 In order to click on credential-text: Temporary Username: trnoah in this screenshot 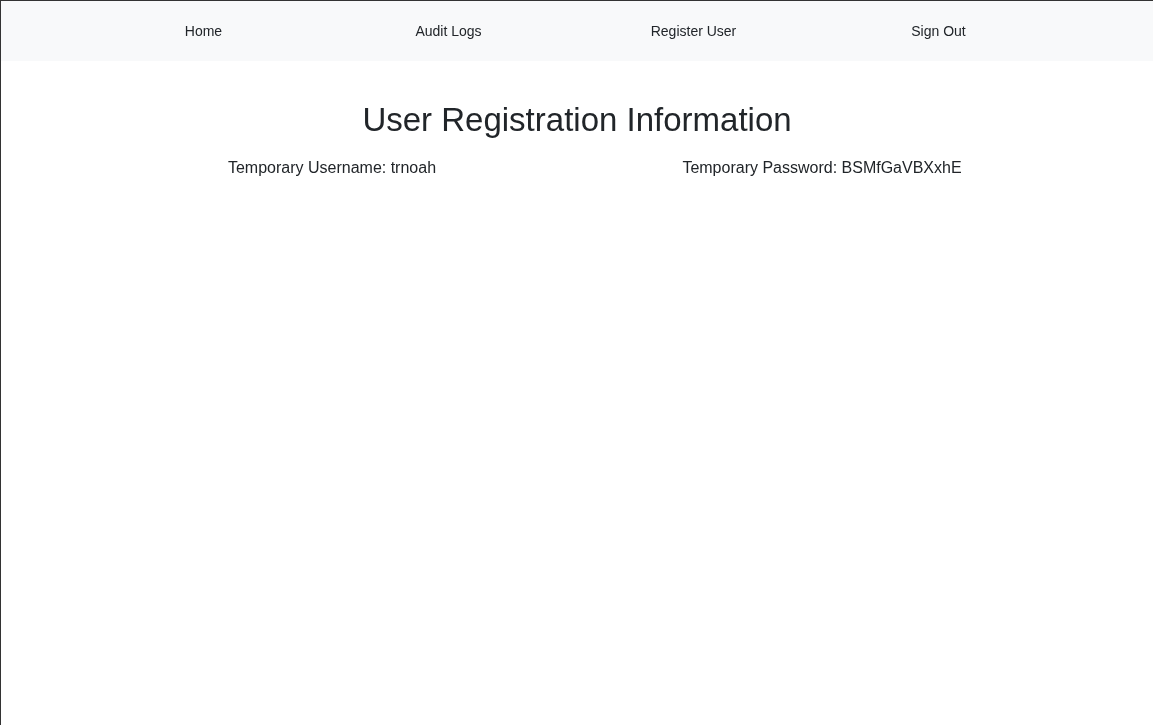, I will do `click(332, 167)`.